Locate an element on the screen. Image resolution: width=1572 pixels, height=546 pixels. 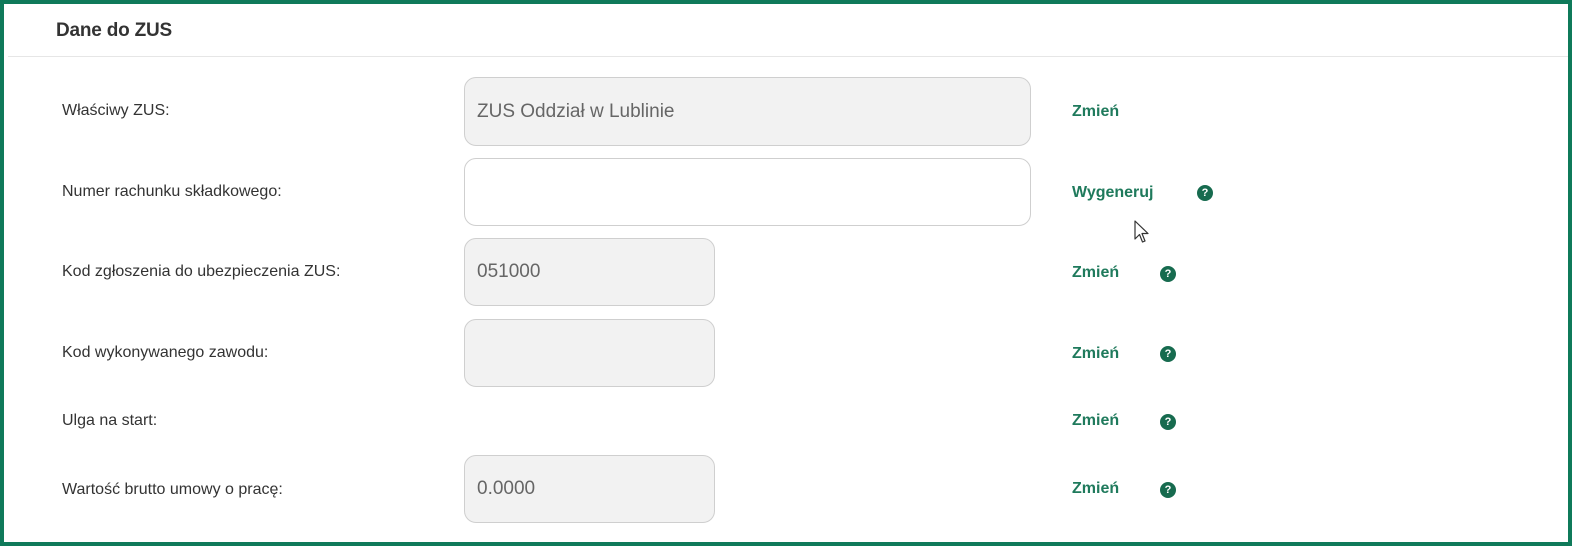
label-wlasciwy-zus: Właściwy ZUS: is located at coordinates (116, 110).